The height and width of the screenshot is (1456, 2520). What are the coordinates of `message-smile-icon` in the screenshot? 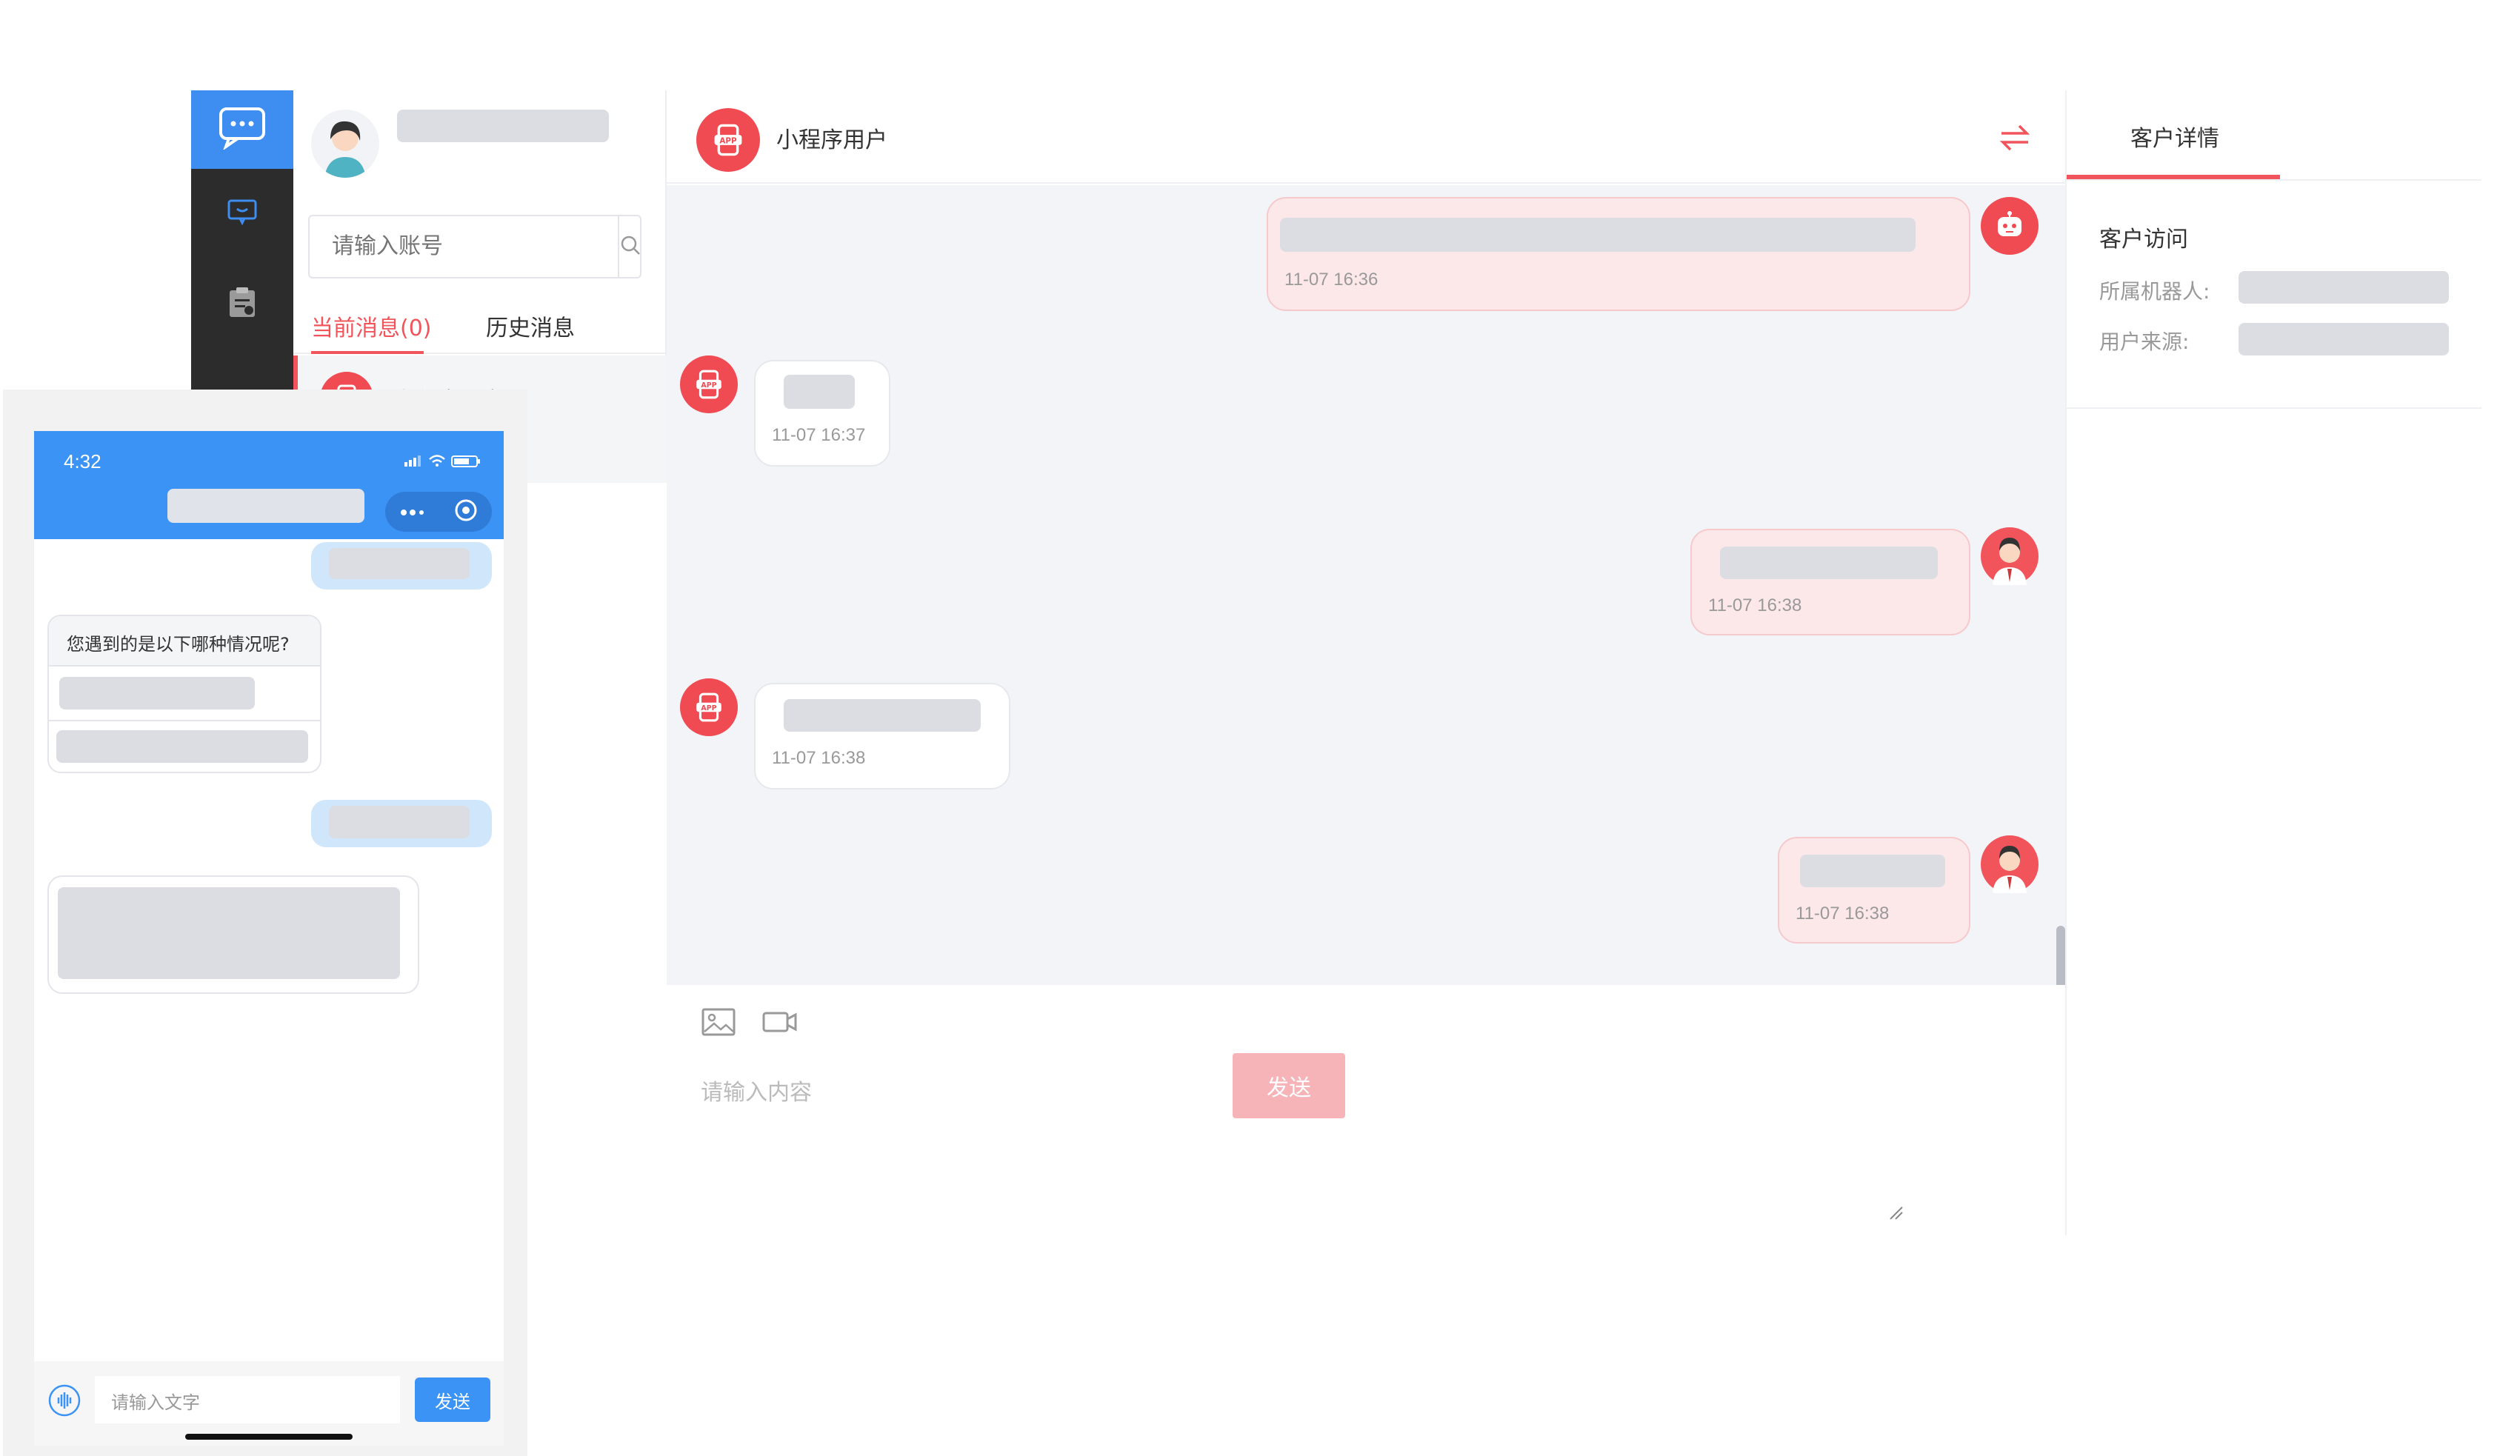 It's located at (242, 213).